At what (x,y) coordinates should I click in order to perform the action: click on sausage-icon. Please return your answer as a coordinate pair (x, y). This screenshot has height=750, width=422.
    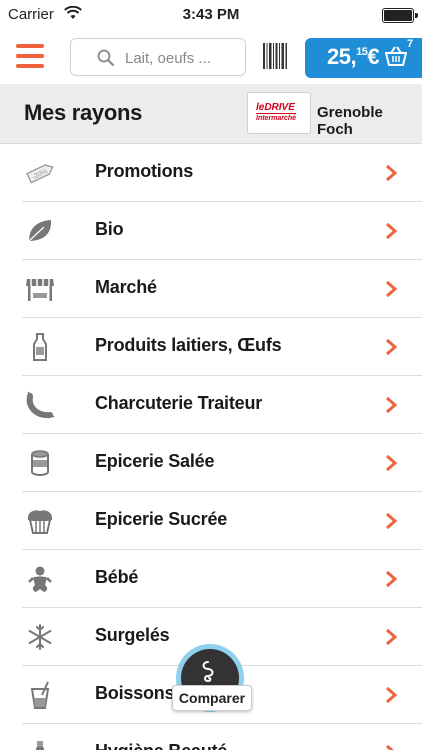
    Looking at the image, I should click on (40, 405).